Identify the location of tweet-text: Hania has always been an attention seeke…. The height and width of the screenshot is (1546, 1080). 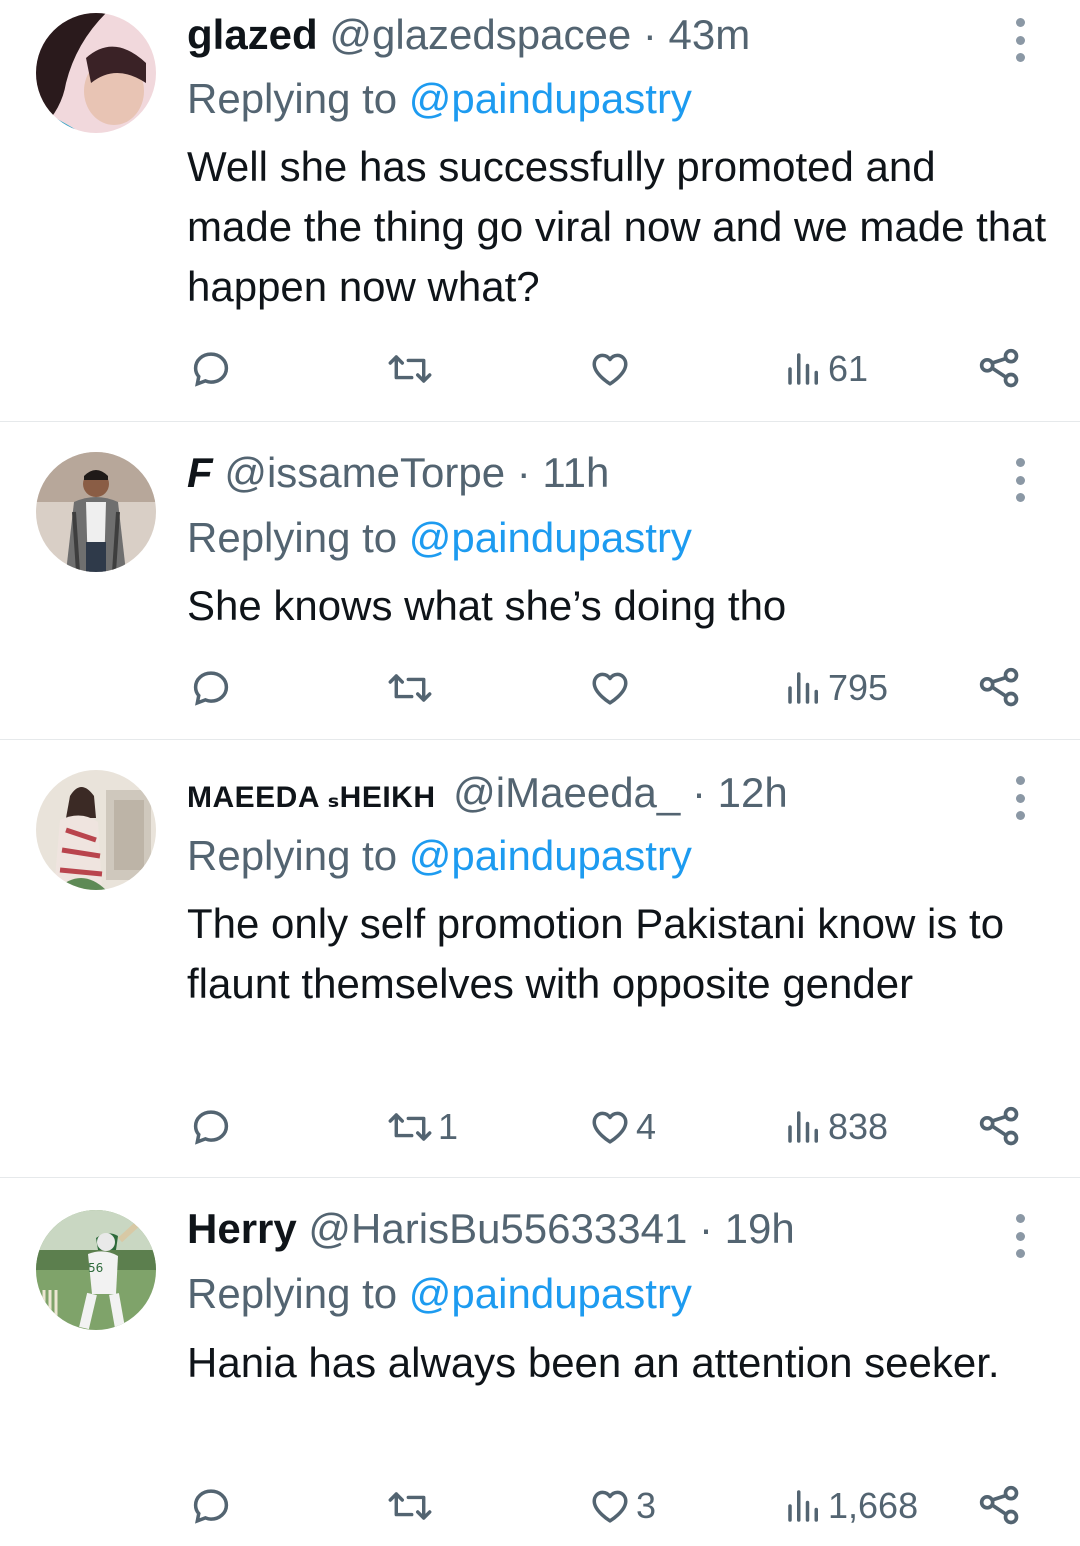
(593, 1362).